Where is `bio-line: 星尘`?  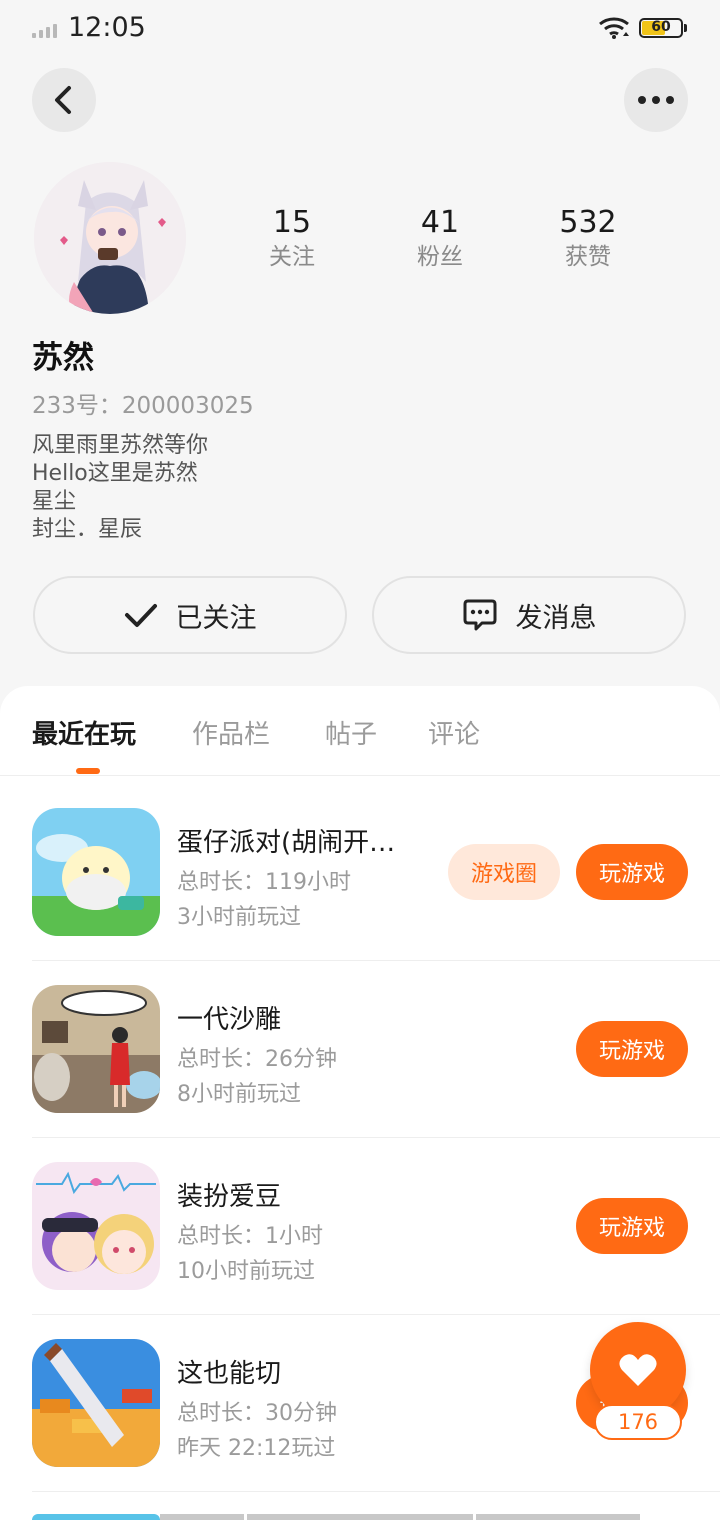 bio-line: 星尘 is located at coordinates (54, 501).